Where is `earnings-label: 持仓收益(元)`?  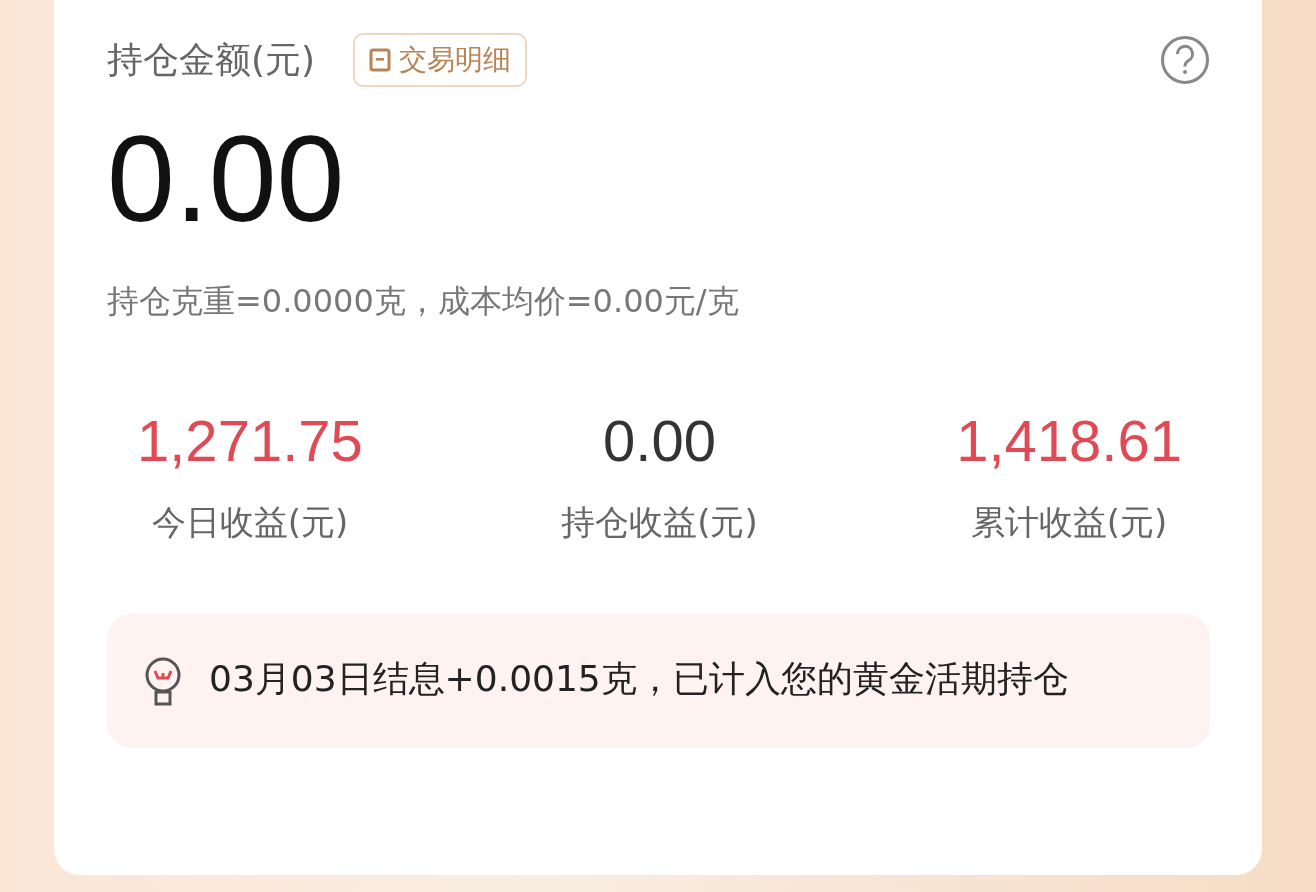 earnings-label: 持仓收益(元) is located at coordinates (659, 522).